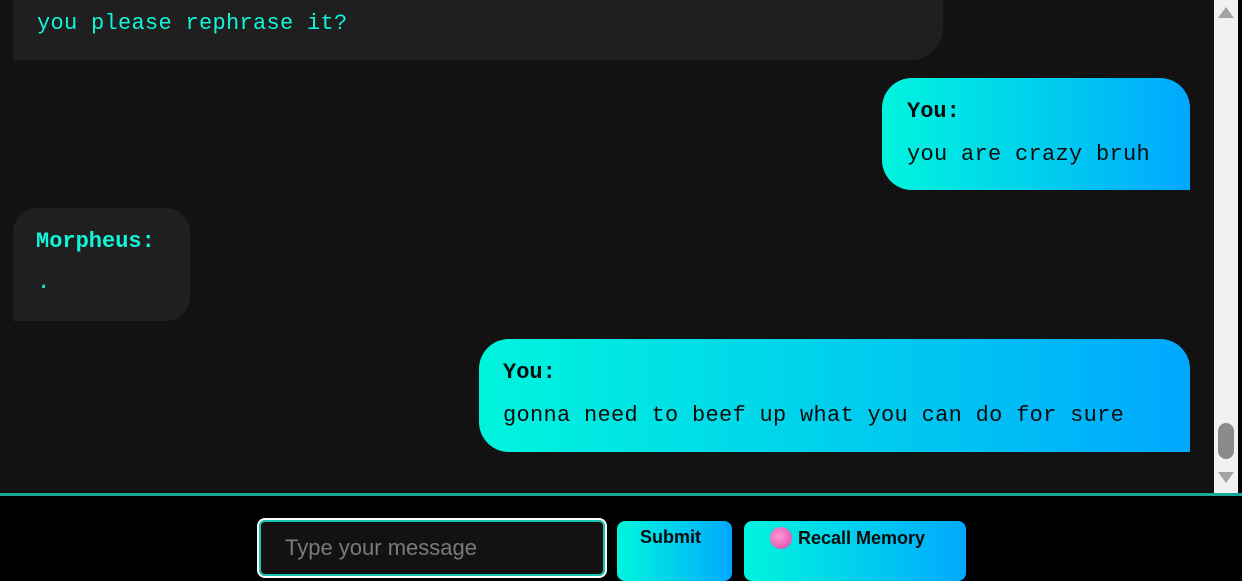 This screenshot has width=1242, height=581. What do you see at coordinates (1226, 12) in the screenshot?
I see `scroll-up-arrow-icon` at bounding box center [1226, 12].